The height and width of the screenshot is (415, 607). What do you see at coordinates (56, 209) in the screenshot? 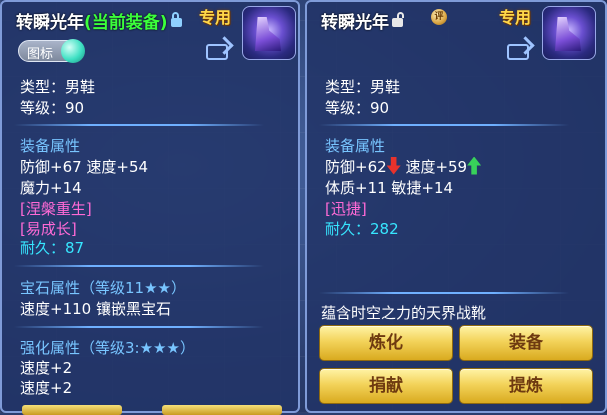
I see `special-effect: [涅槃重生]` at bounding box center [56, 209].